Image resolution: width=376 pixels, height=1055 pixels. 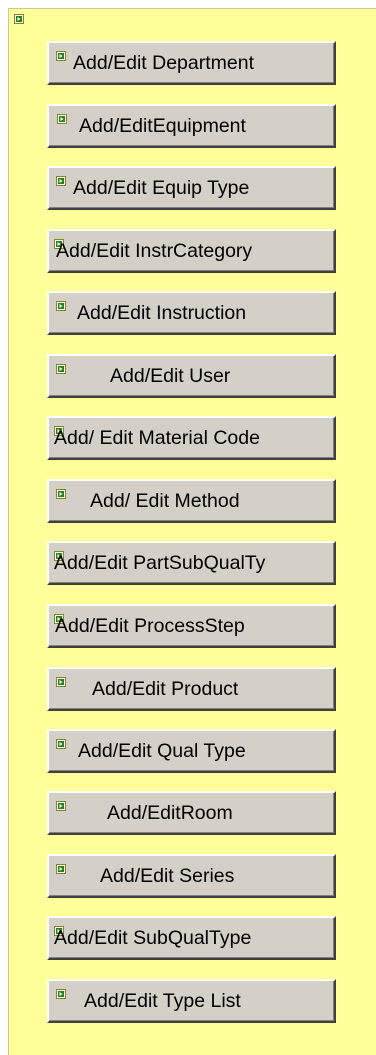 What do you see at coordinates (164, 63) in the screenshot?
I see `button-label: Add/Edit Department` at bounding box center [164, 63].